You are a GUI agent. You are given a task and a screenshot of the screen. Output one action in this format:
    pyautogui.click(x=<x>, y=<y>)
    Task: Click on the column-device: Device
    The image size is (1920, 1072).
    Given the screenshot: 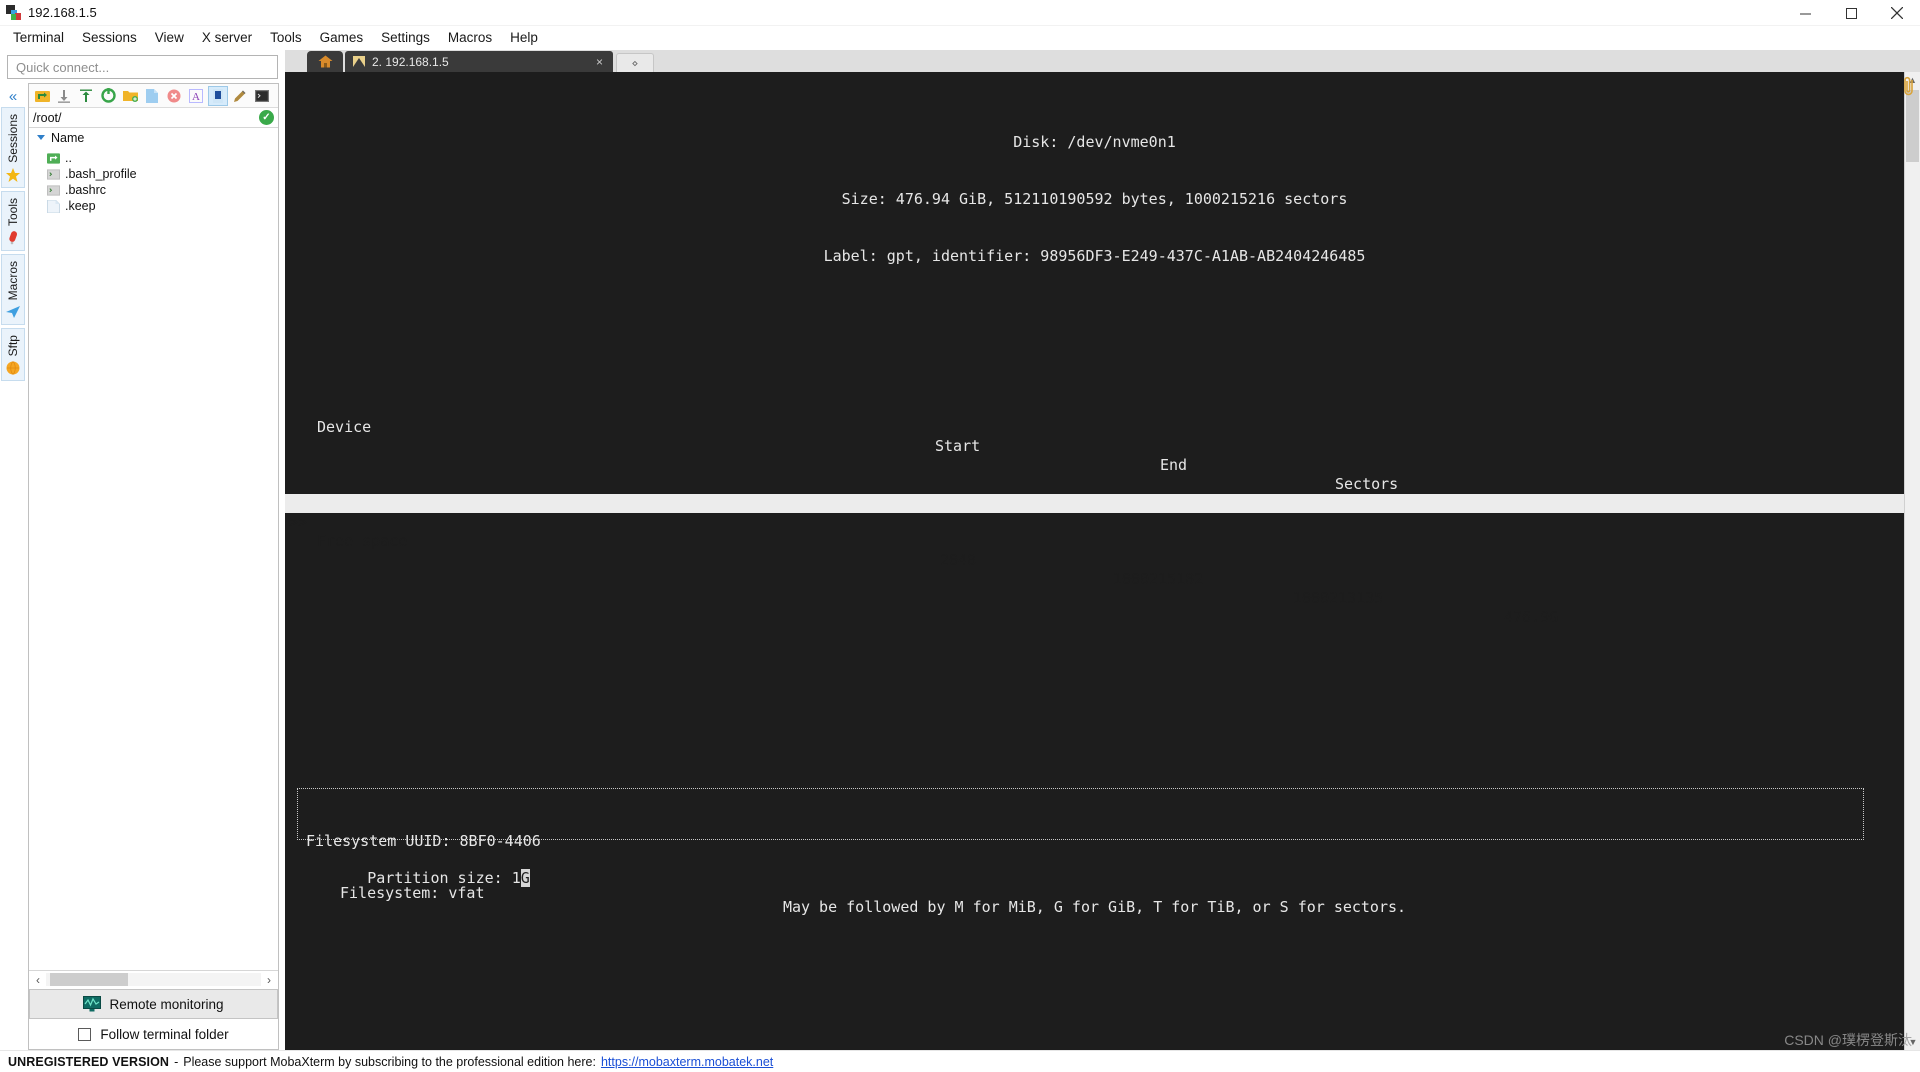 What is the action you would take?
    pyautogui.click(x=344, y=427)
    